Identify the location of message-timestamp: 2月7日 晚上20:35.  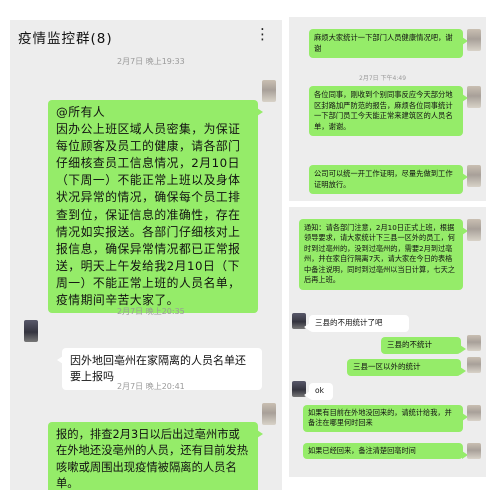
(151, 311).